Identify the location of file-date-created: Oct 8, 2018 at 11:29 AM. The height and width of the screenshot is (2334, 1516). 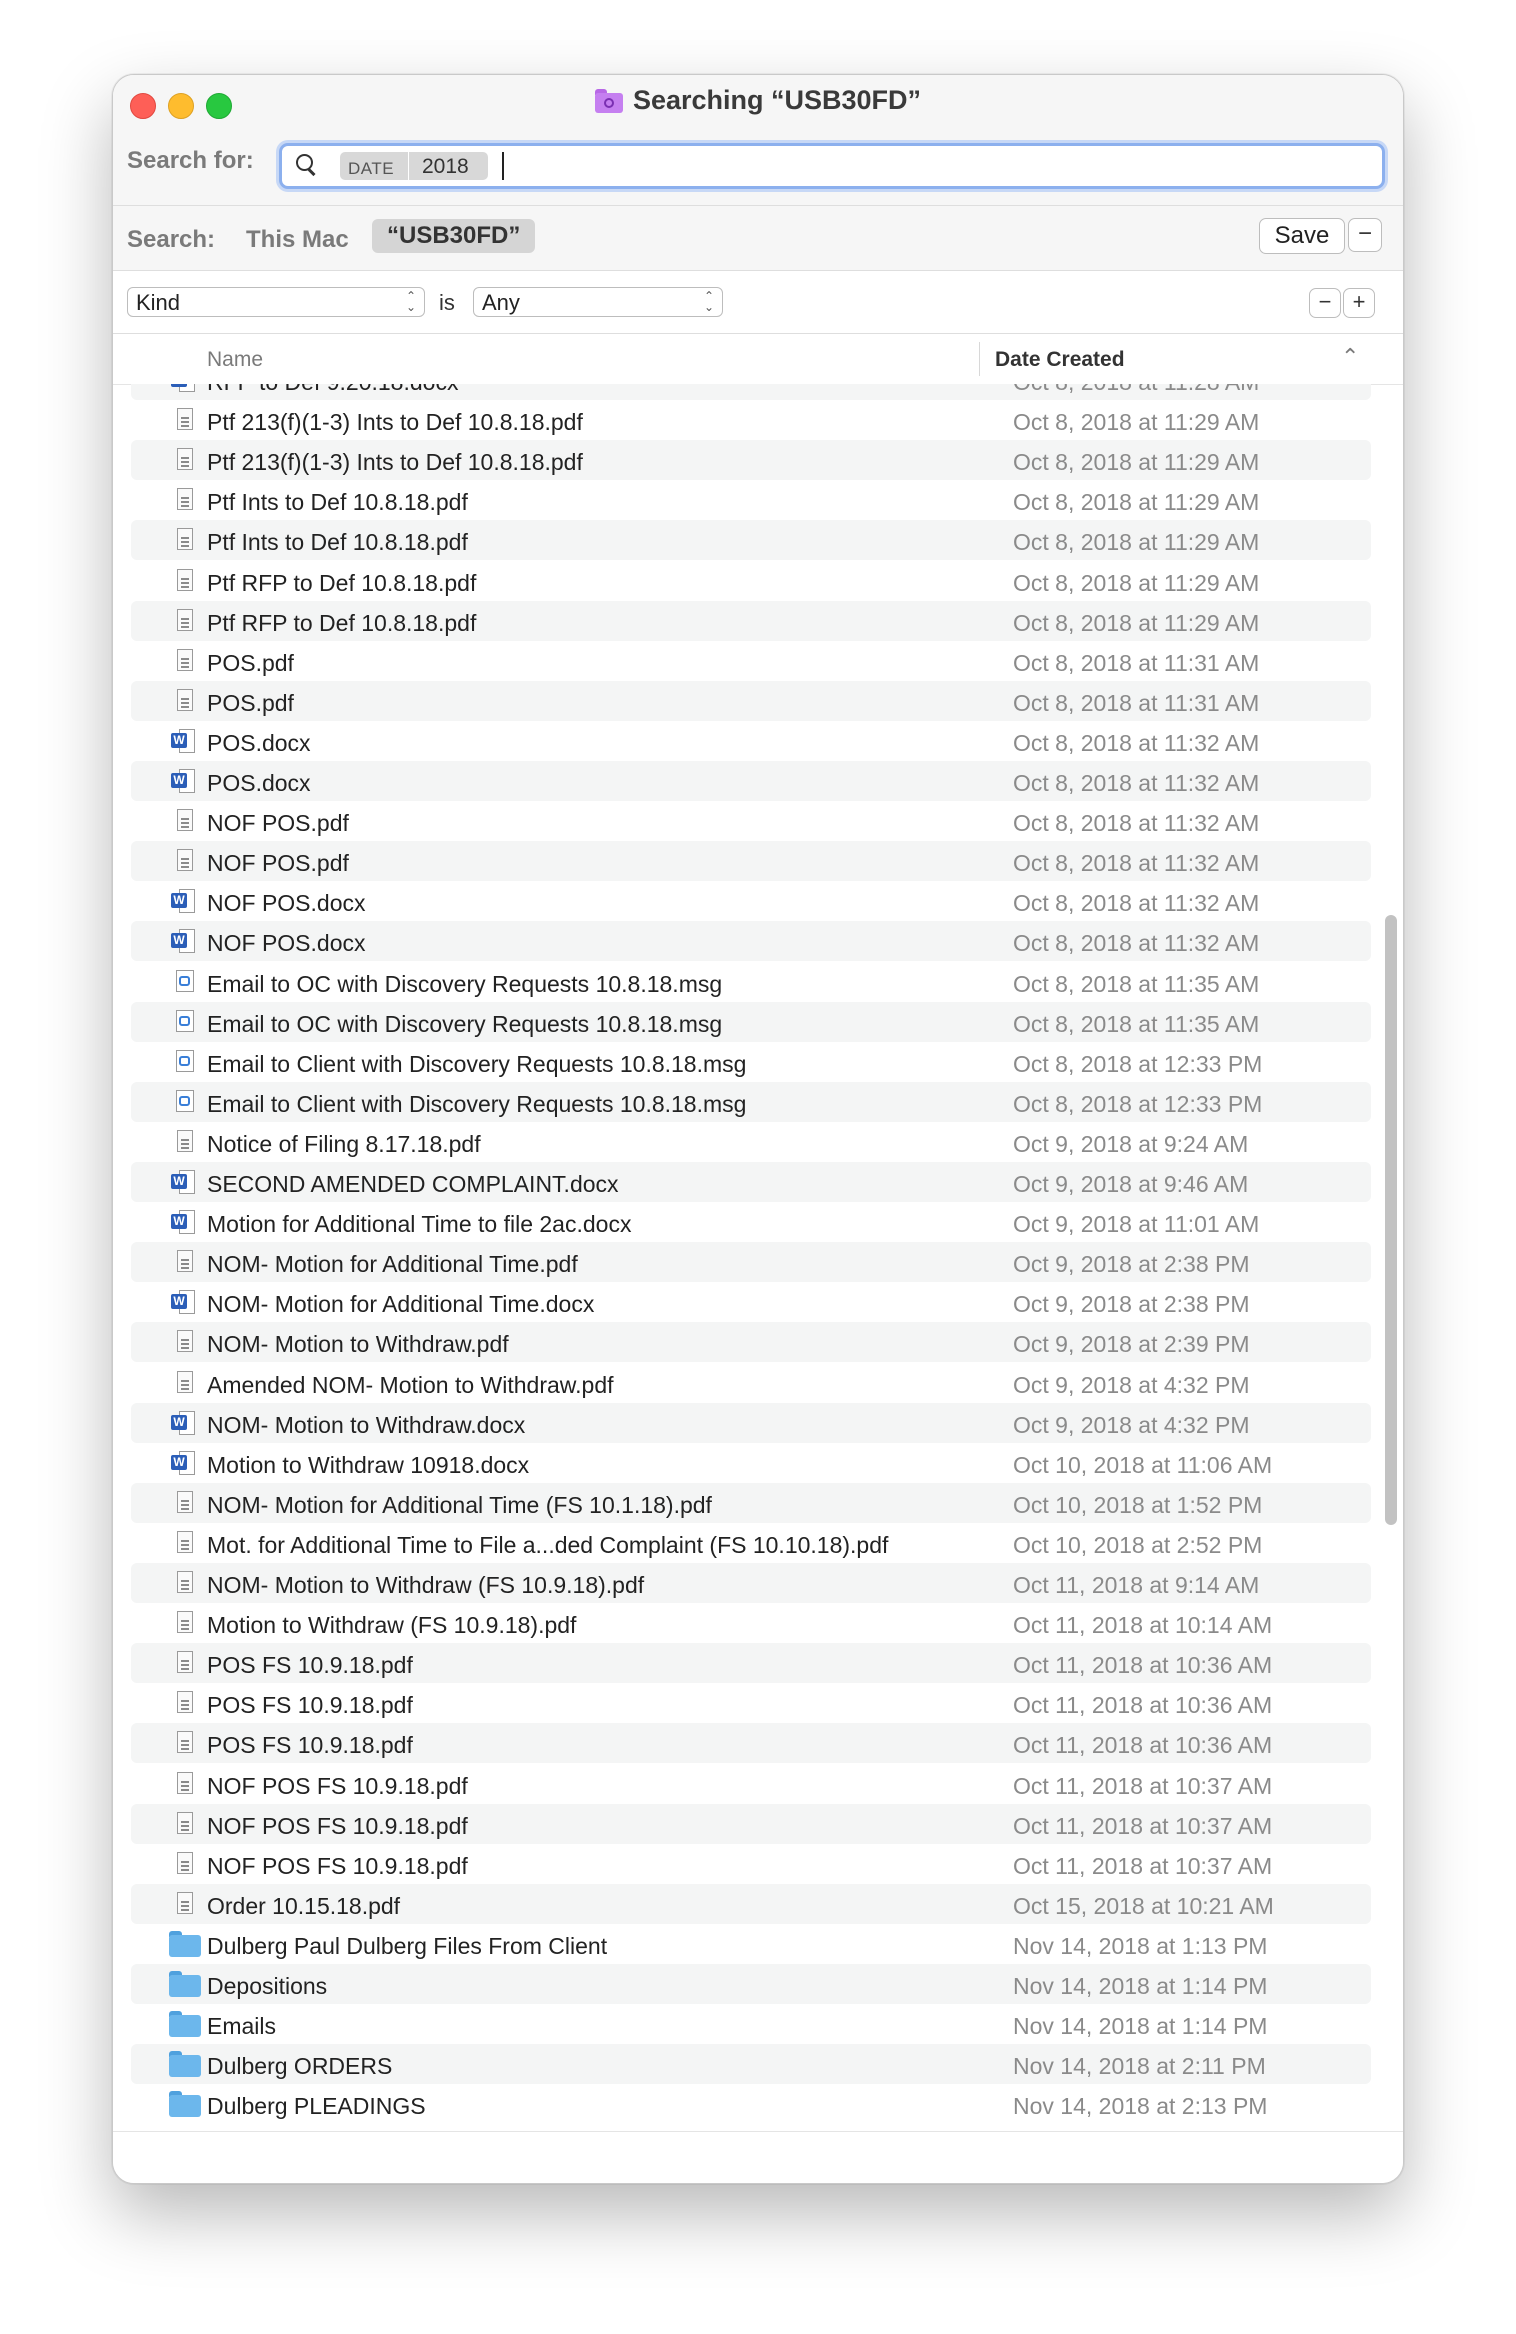
(1136, 462).